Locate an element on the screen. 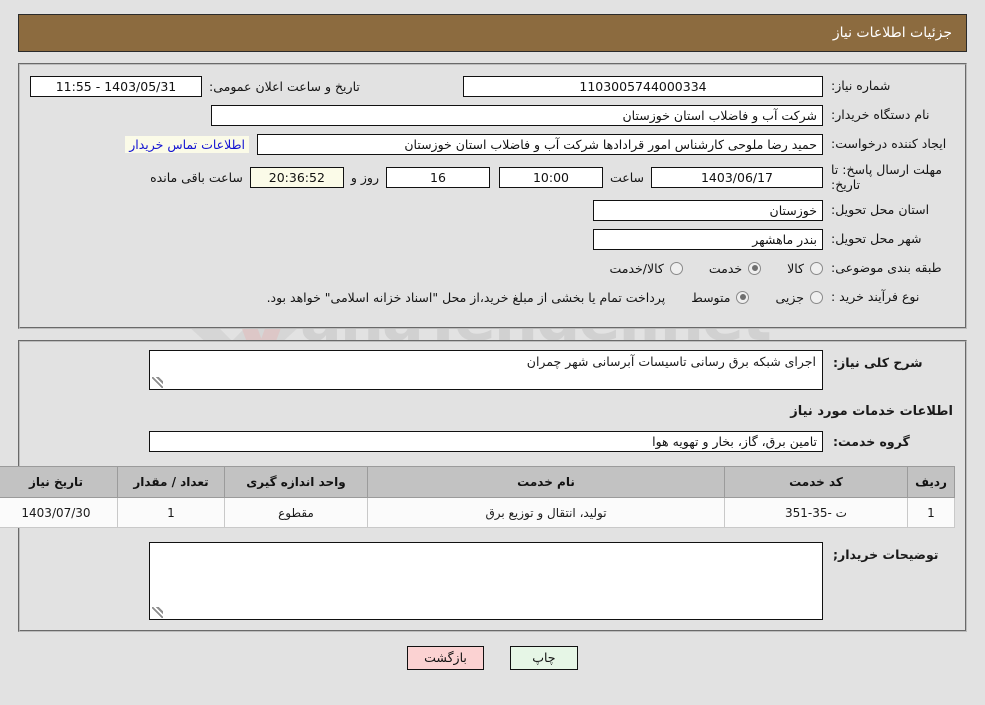 The width and height of the screenshot is (985, 705). process-option-jozei: جزیی is located at coordinates (799, 297).